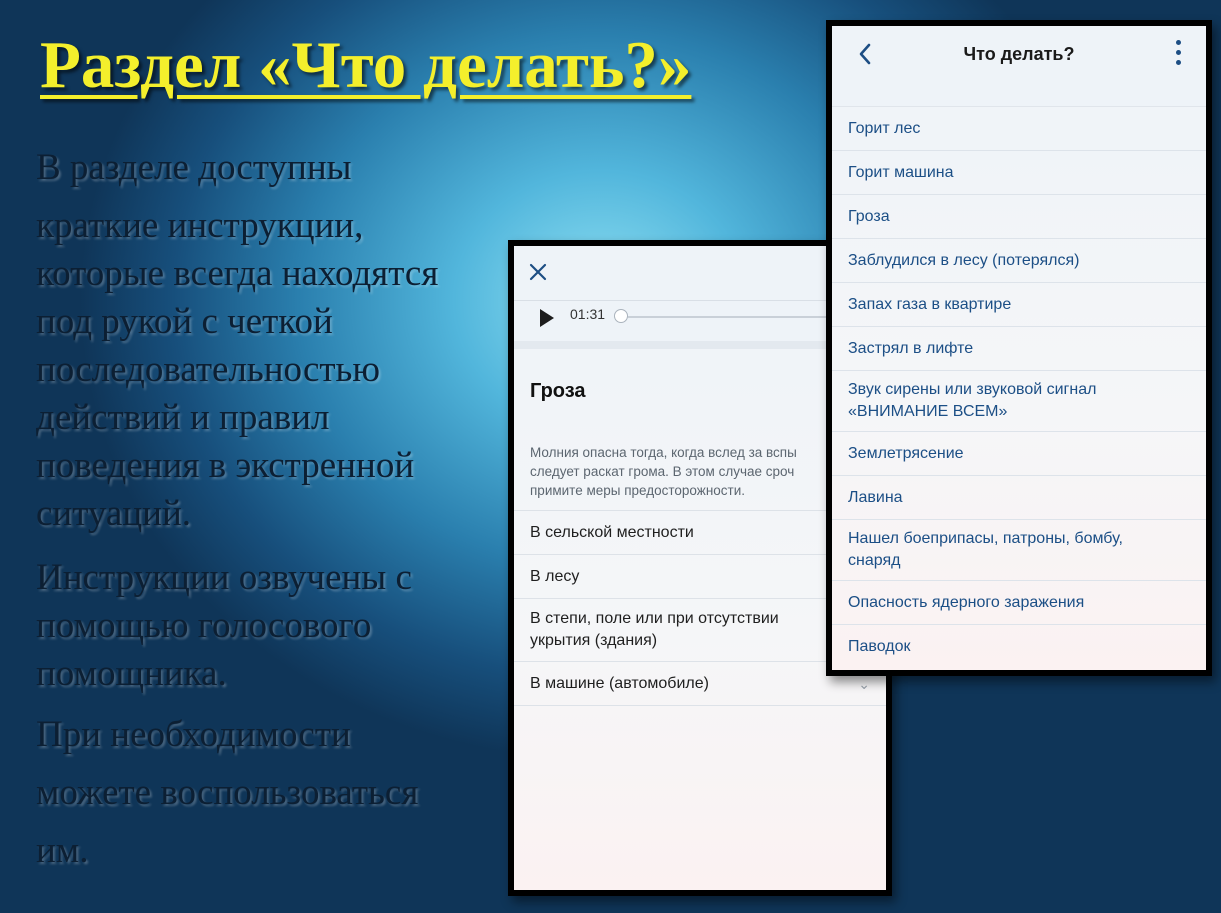  Describe the element at coordinates (901, 172) in the screenshot. I see `list-item-label: Горит машина` at that location.